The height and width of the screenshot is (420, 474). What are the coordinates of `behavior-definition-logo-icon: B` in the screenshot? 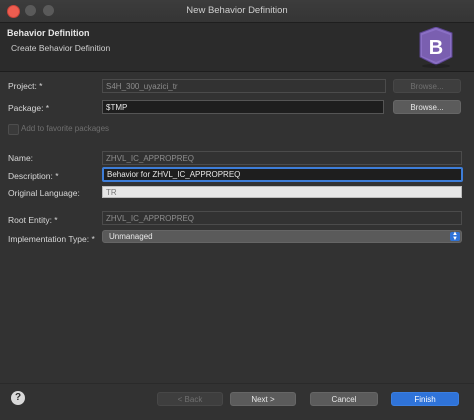 It's located at (436, 47).